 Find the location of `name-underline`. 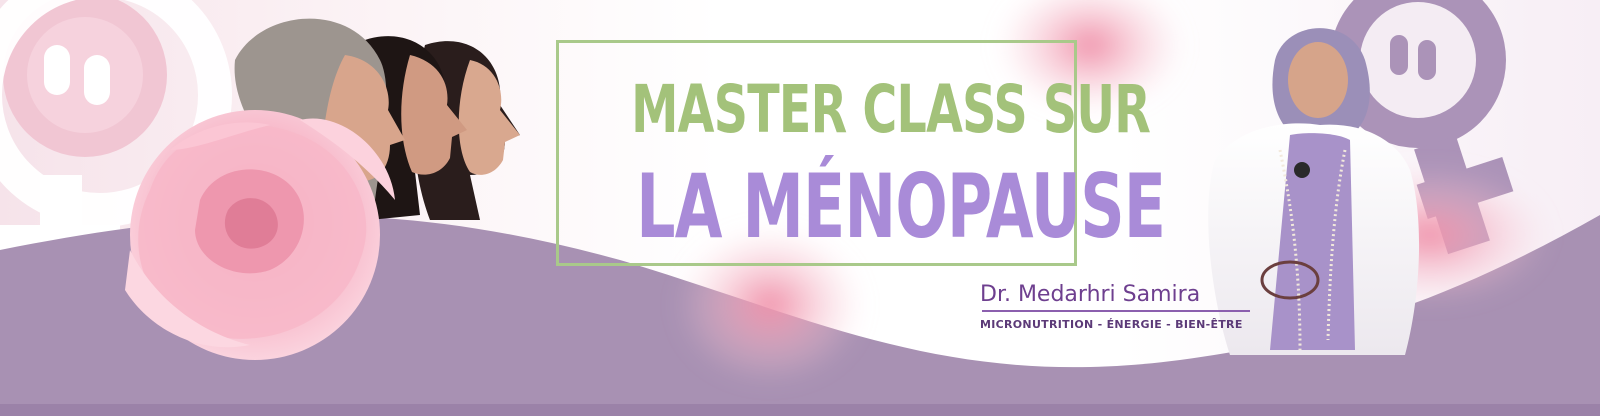

name-underline is located at coordinates (1116, 311).